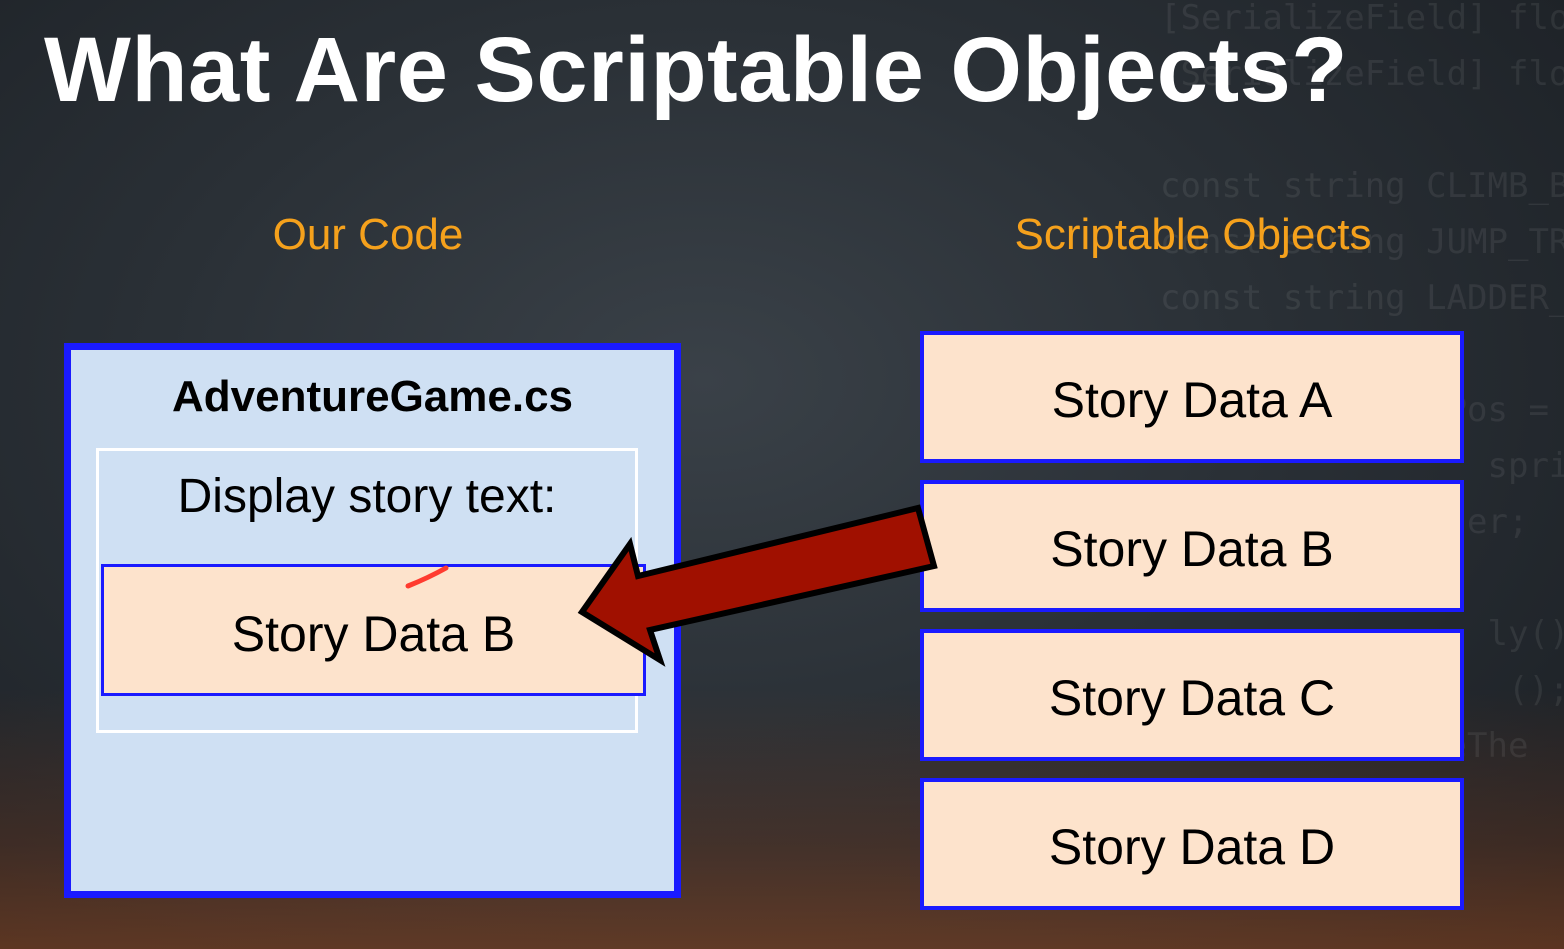 The height and width of the screenshot is (949, 1564). I want to click on scriptable-object-label: Story Data C, so click(1192, 698).